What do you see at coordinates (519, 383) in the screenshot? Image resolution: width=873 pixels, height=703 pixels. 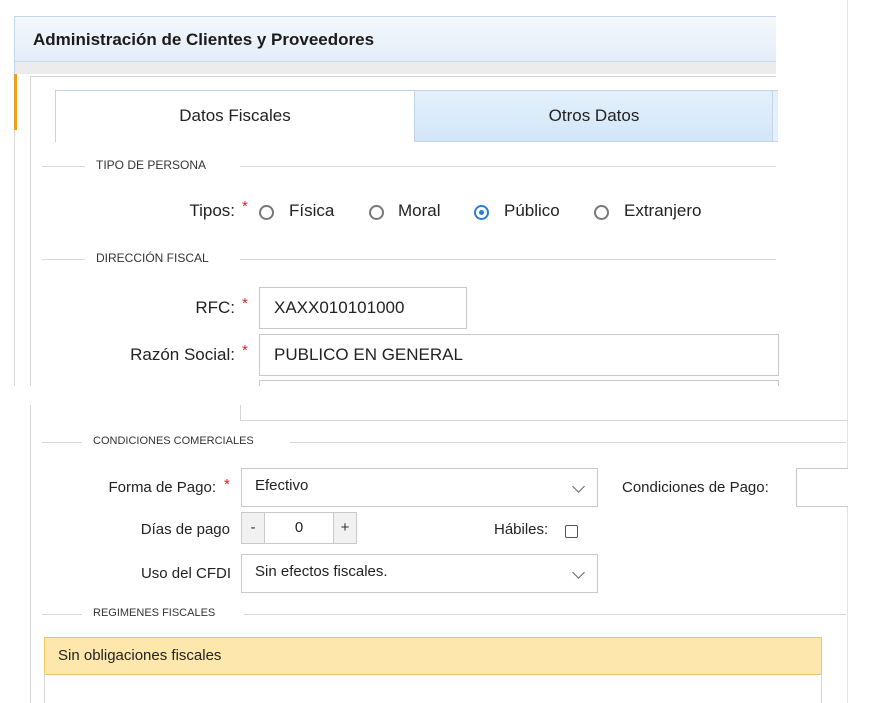 I see `next-field-input-edge` at bounding box center [519, 383].